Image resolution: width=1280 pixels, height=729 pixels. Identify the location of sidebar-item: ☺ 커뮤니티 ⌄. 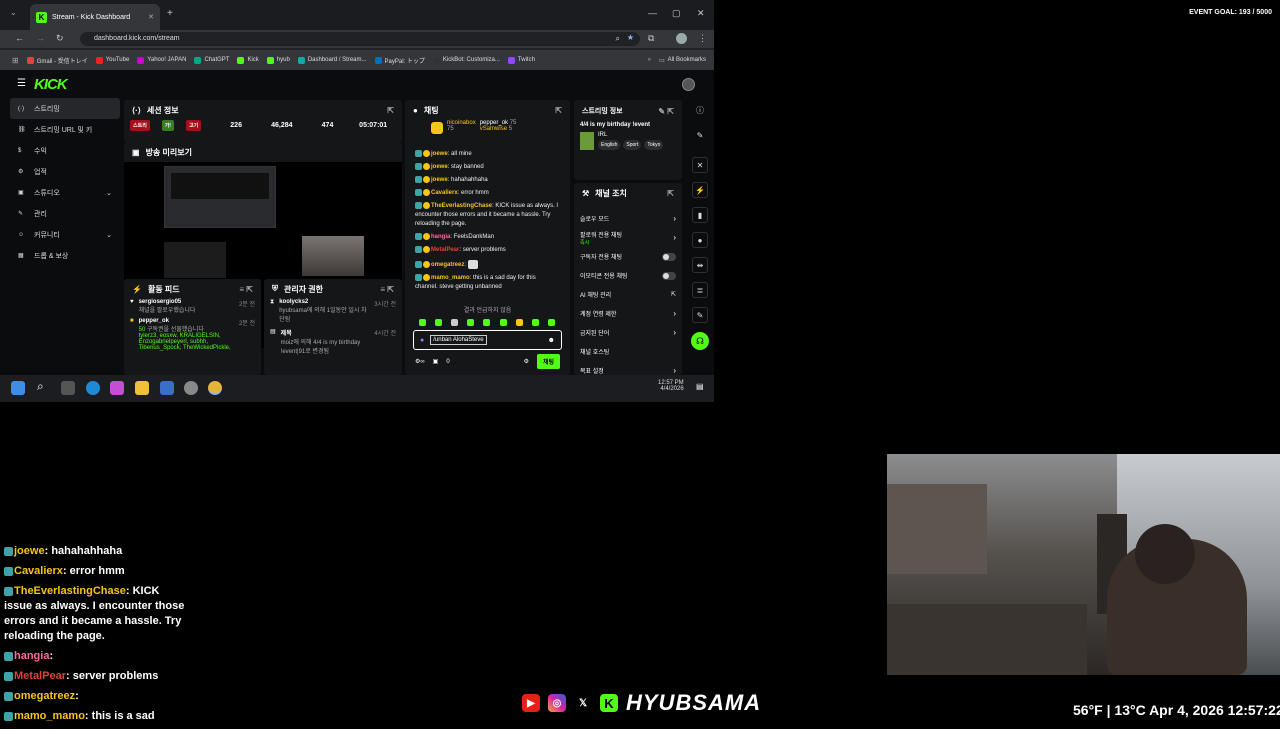
(65, 234).